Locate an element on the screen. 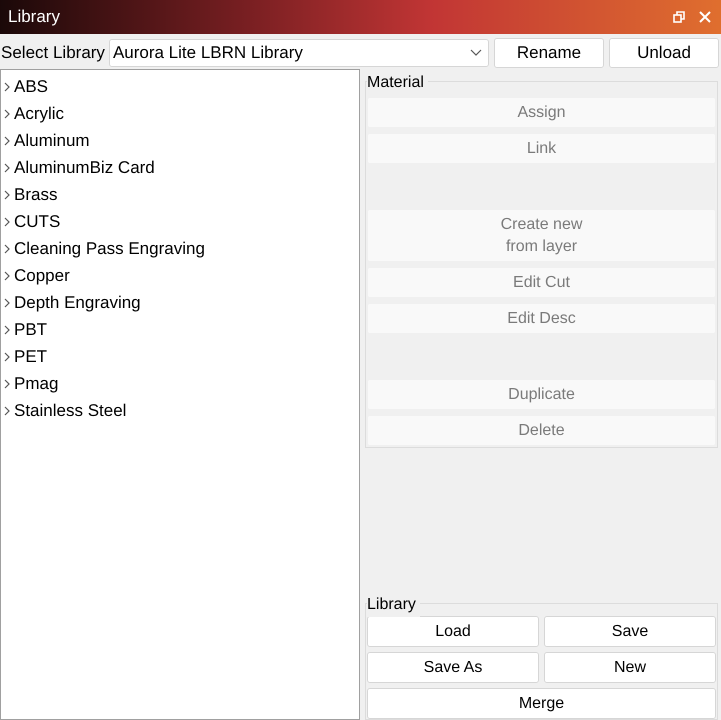 The width and height of the screenshot is (721, 720). chevron-down-icon is located at coordinates (476, 52).